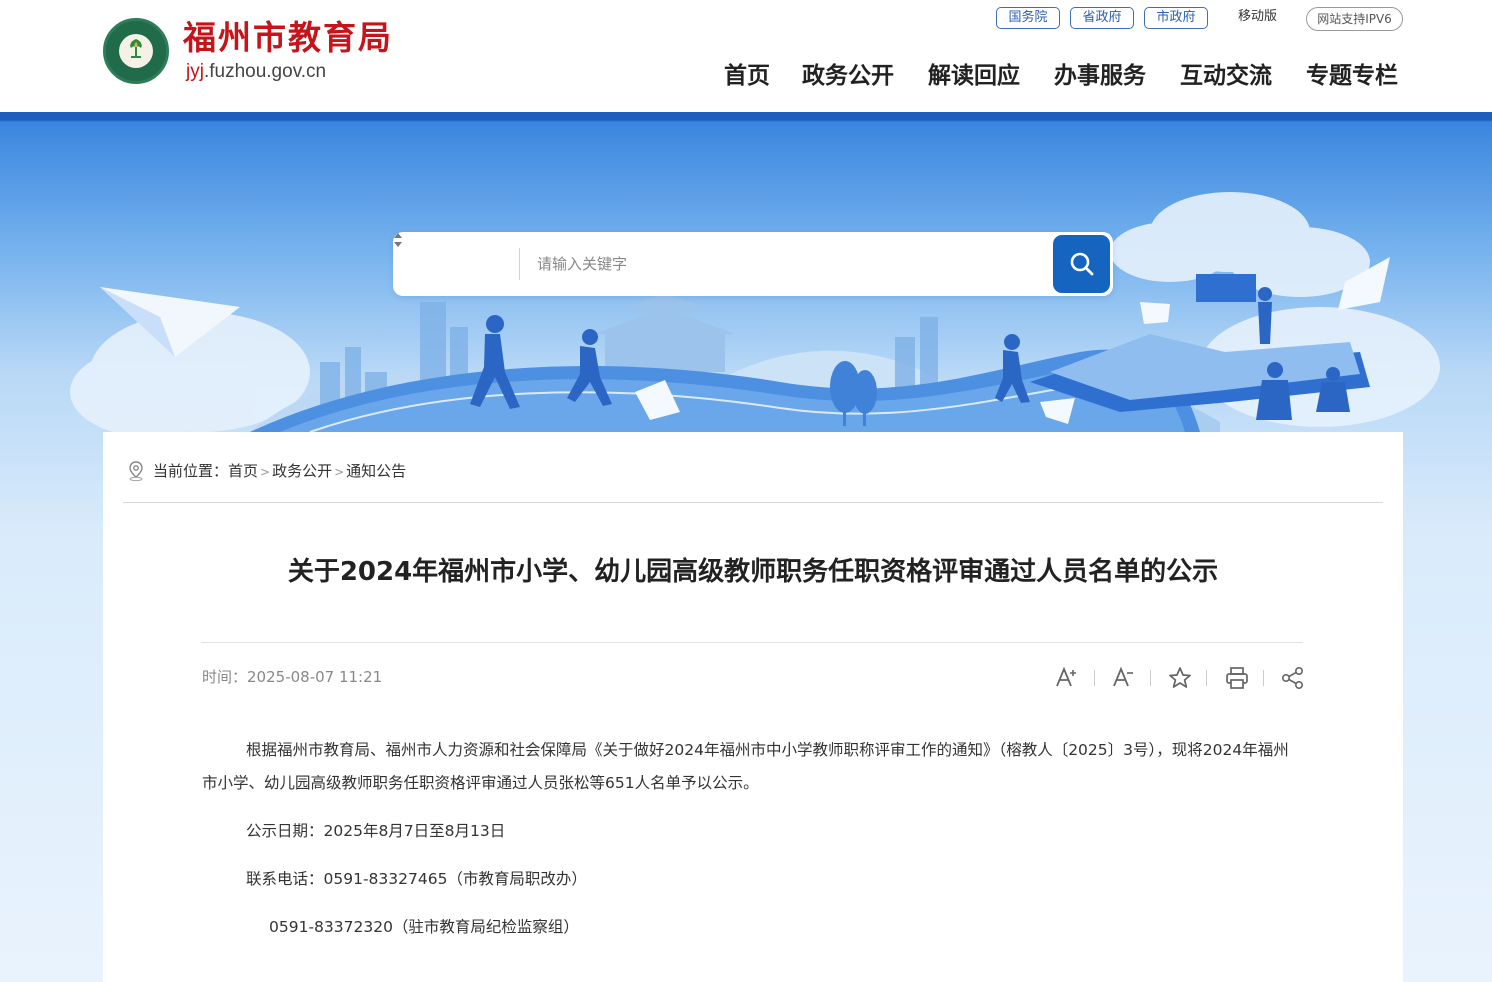 This screenshot has width=1492, height=982. What do you see at coordinates (398, 240) in the screenshot?
I see `select-arrows-icon` at bounding box center [398, 240].